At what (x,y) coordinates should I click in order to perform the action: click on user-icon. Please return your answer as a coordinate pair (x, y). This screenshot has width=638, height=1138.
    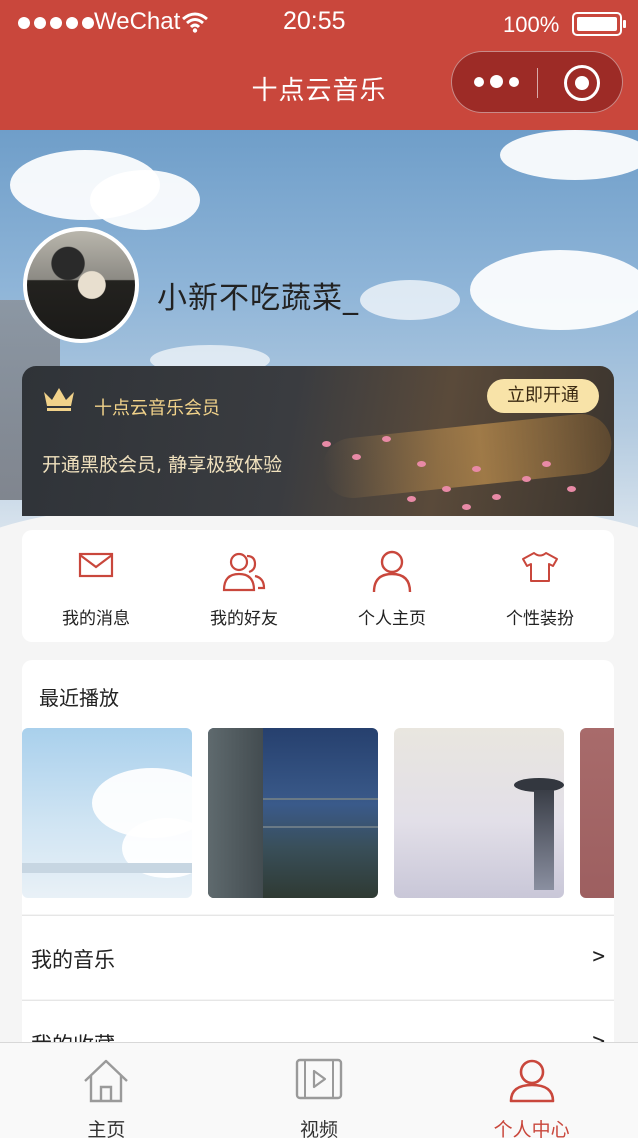
    Looking at the image, I should click on (392, 571).